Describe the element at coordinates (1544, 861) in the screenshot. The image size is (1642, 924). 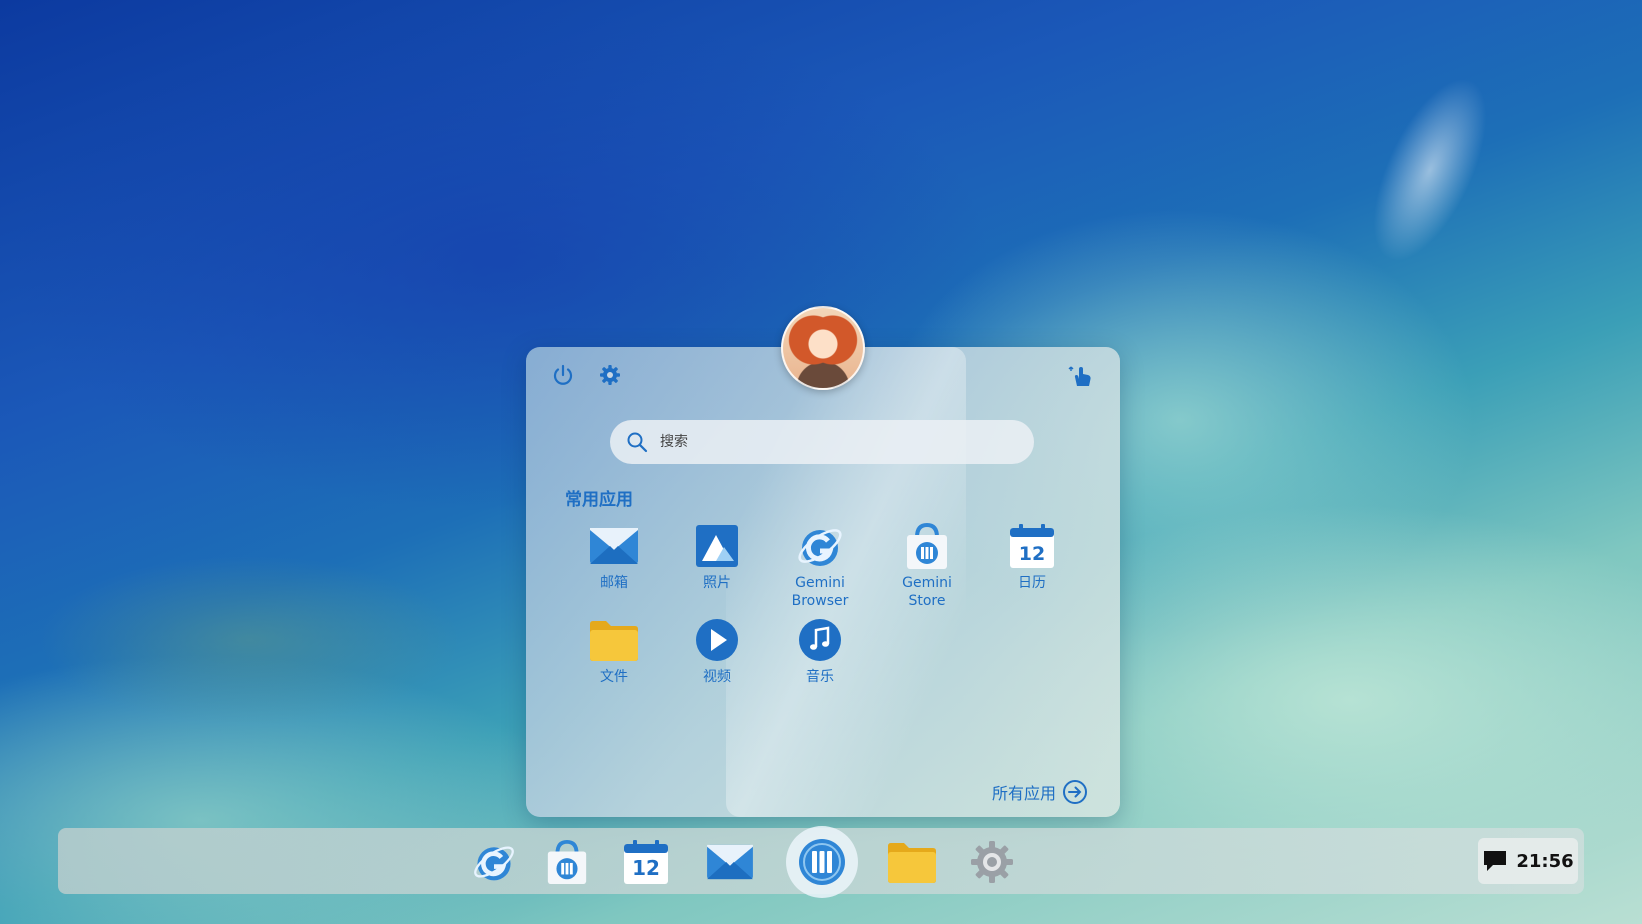
I see `clock: 21:56` at that location.